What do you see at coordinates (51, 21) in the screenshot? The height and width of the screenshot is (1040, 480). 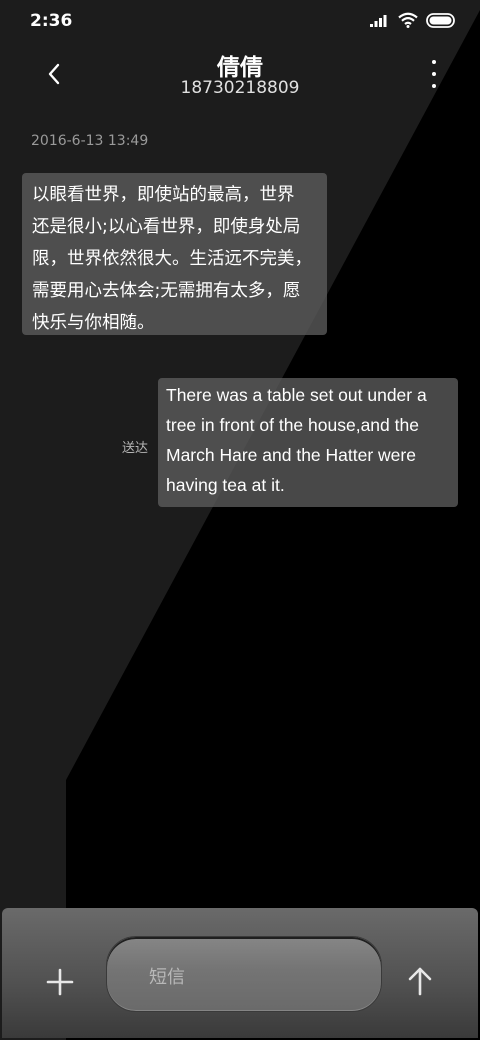 I see `status-time: 2:36` at bounding box center [51, 21].